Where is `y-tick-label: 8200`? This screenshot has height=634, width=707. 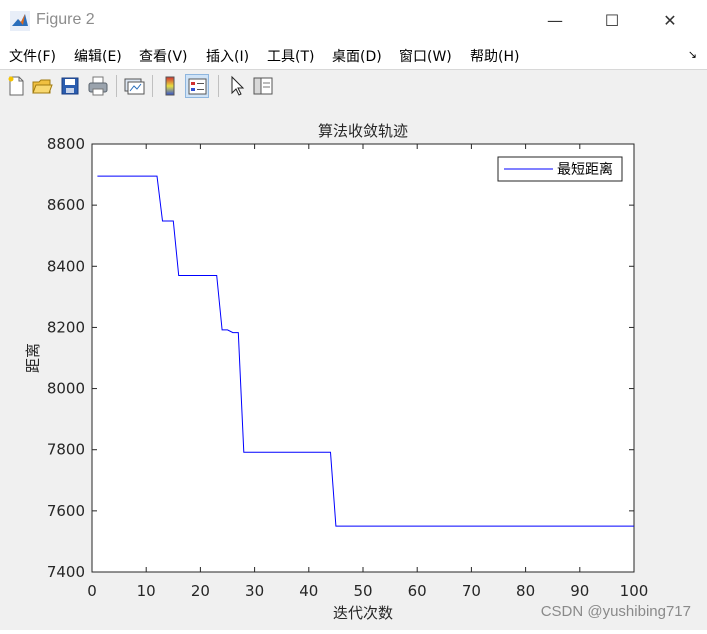
y-tick-label: 8200 is located at coordinates (66, 327).